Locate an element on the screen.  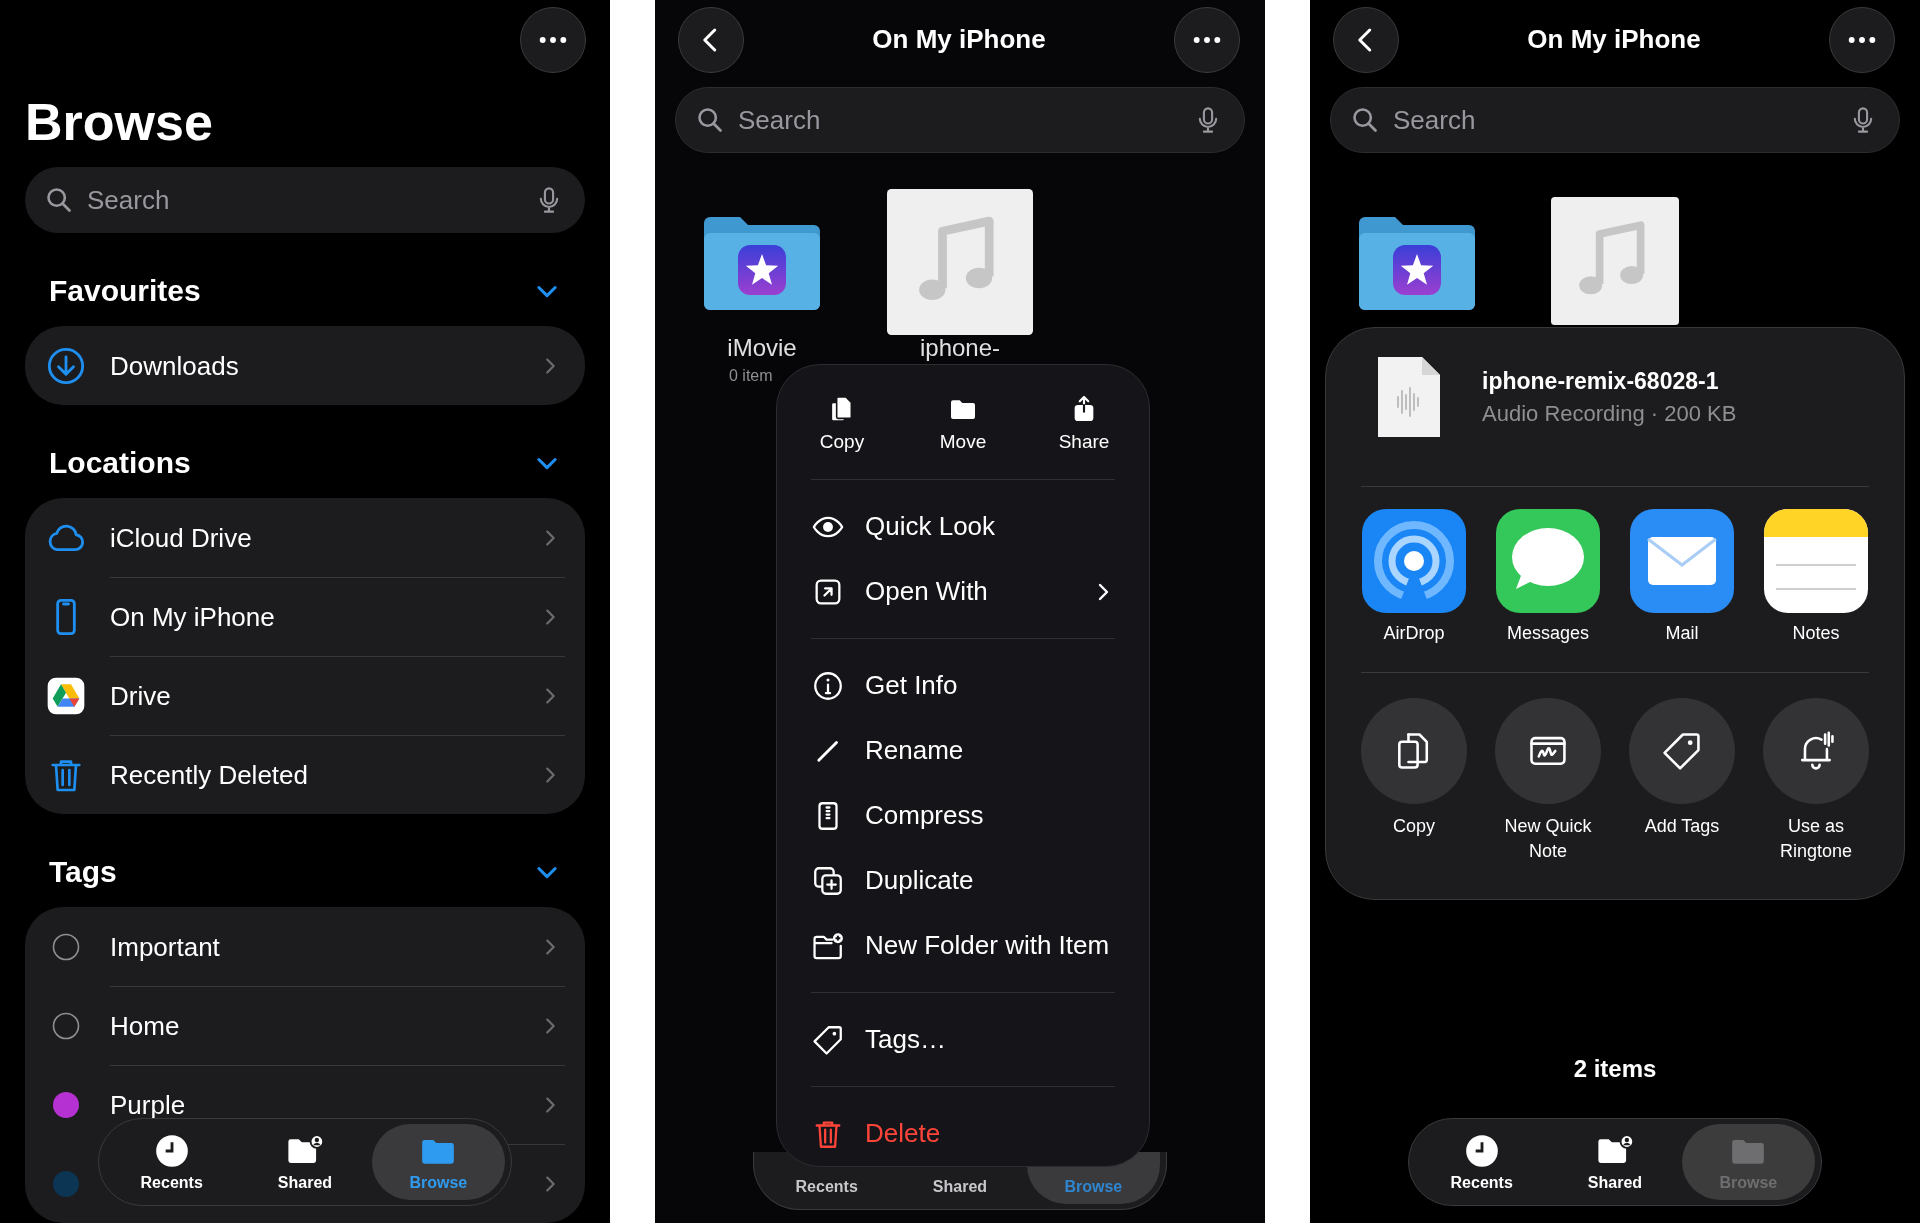
share-app-button: Messages is located at coordinates (1548, 590).